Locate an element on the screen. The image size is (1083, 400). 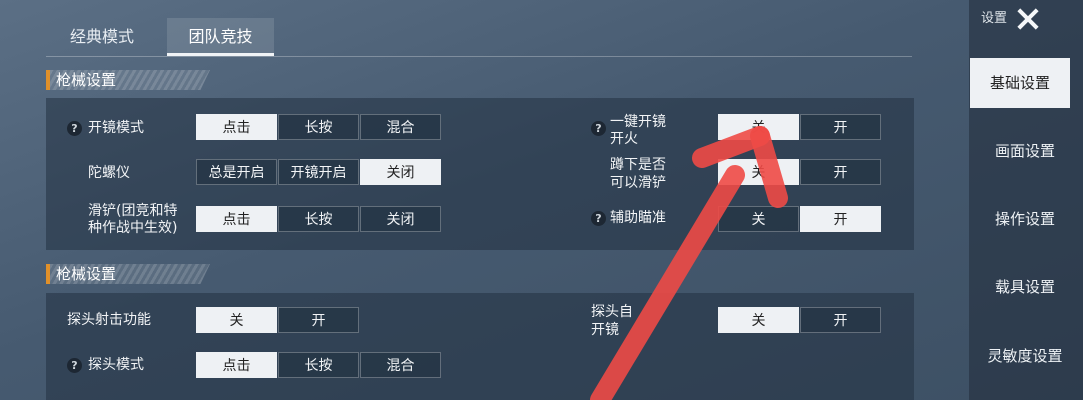
crouch-slide-label-line1: 蹲下是否 is located at coordinates (638, 165).